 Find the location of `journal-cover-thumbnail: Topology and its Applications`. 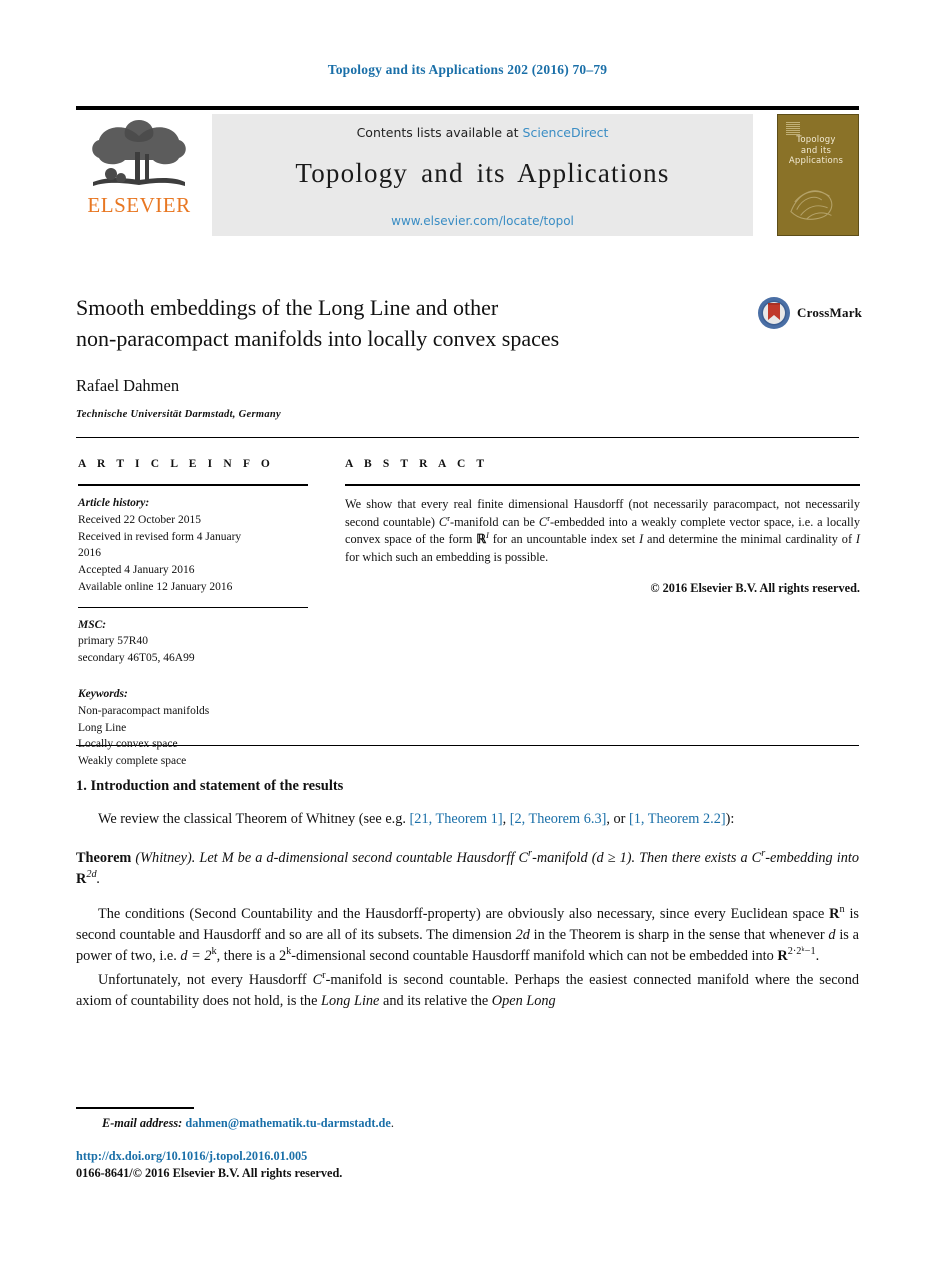

journal-cover-thumbnail: Topology and its Applications is located at coordinates (818, 175).